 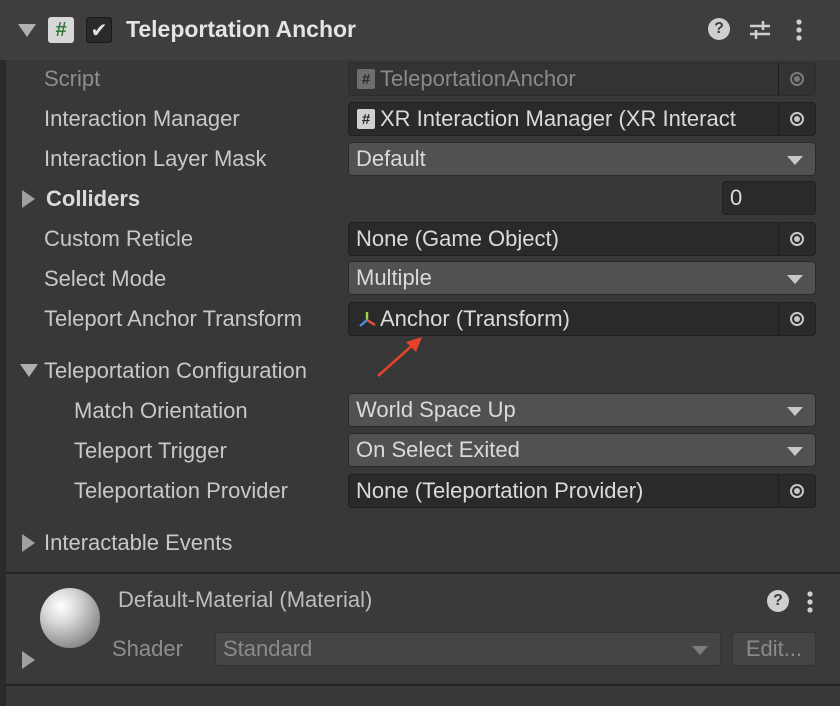 I want to click on teleportation-provider-label: Teleportation Provider, so click(x=181, y=490).